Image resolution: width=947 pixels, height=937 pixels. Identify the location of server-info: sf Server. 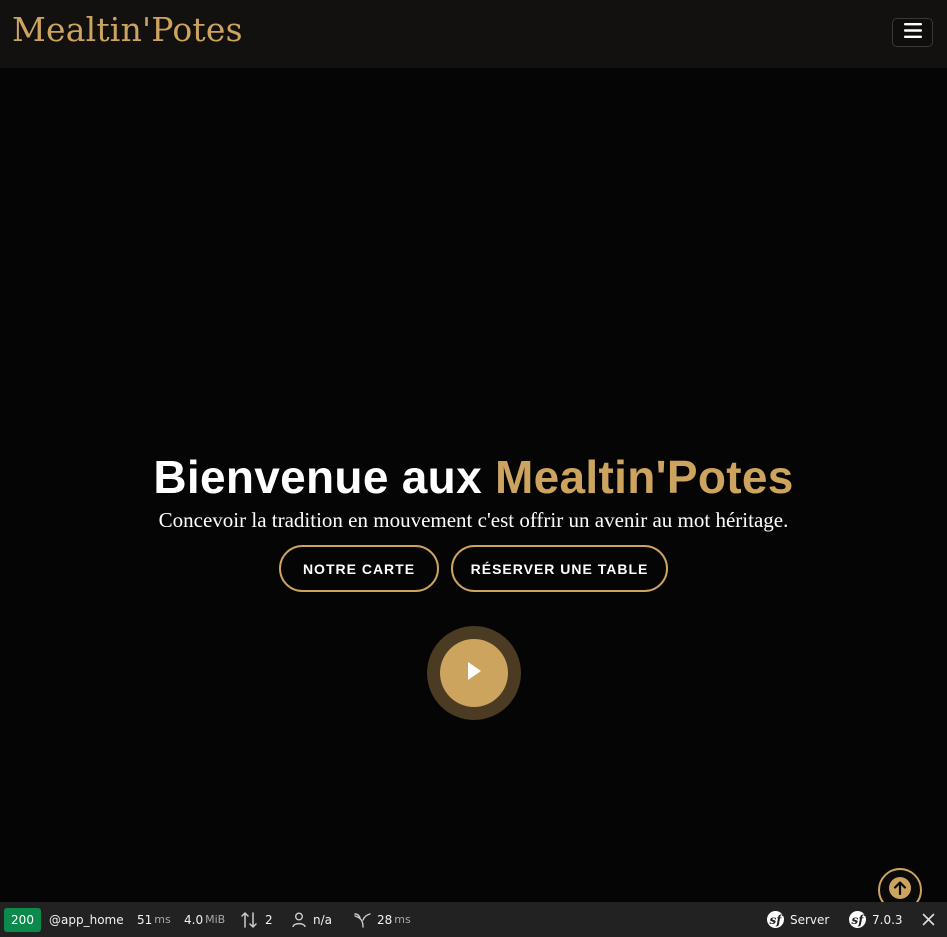
(798, 919).